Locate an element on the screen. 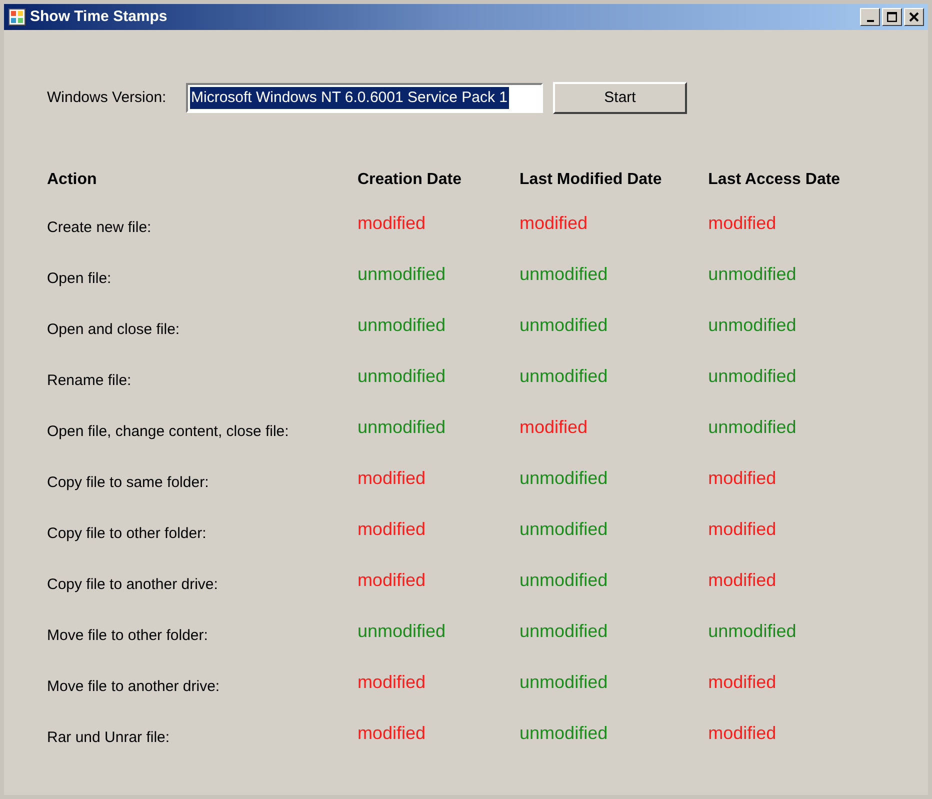 This screenshot has width=932, height=799. action-label: Open file, change content, close file: is located at coordinates (168, 431).